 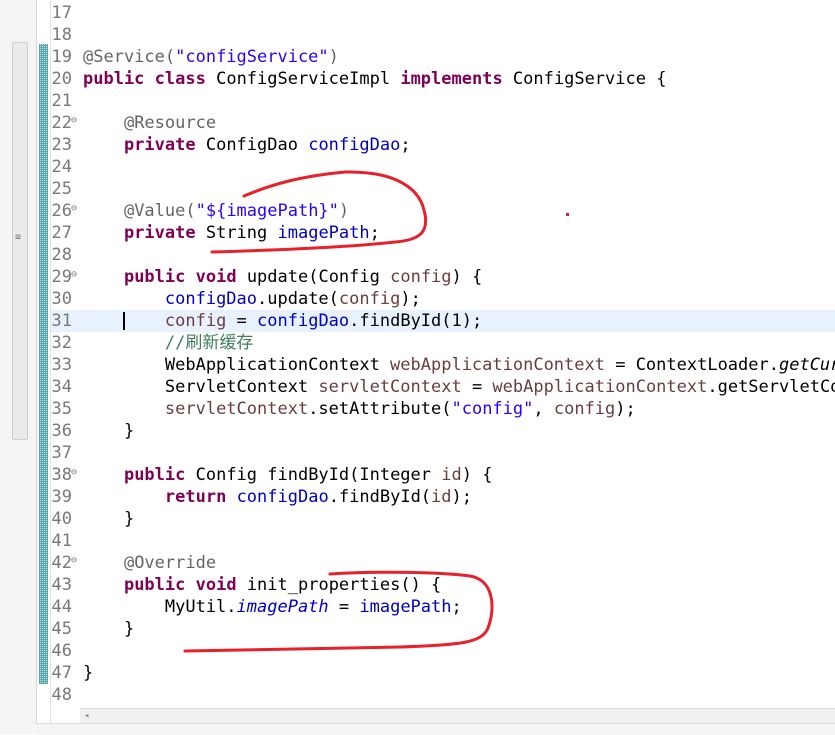 I want to click on horizontal-scrollbar: ◂, so click(x=457, y=715).